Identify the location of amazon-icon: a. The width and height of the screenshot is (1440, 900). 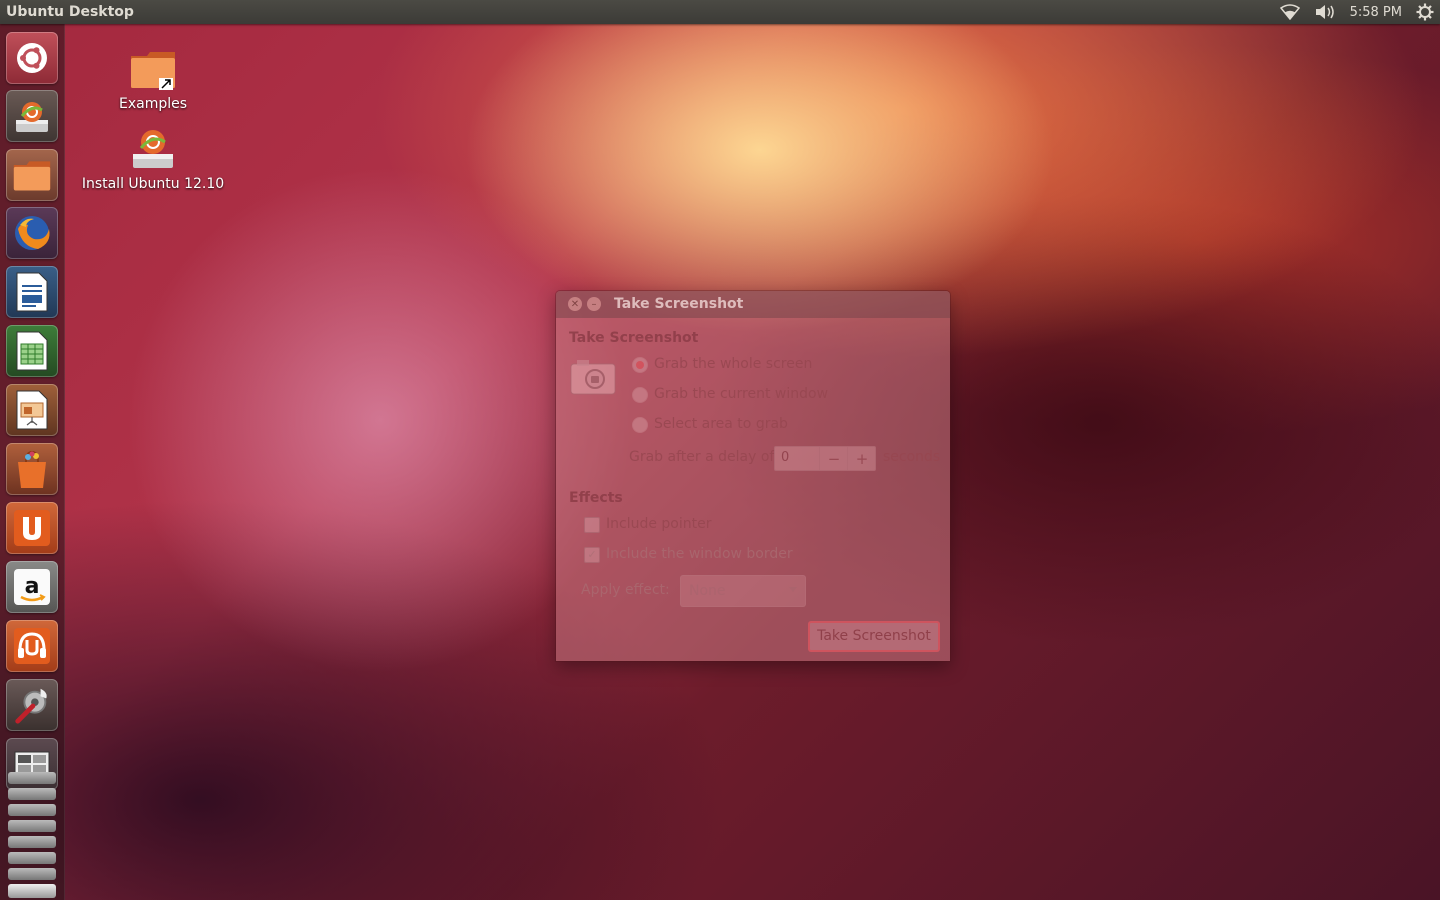
(32, 587).